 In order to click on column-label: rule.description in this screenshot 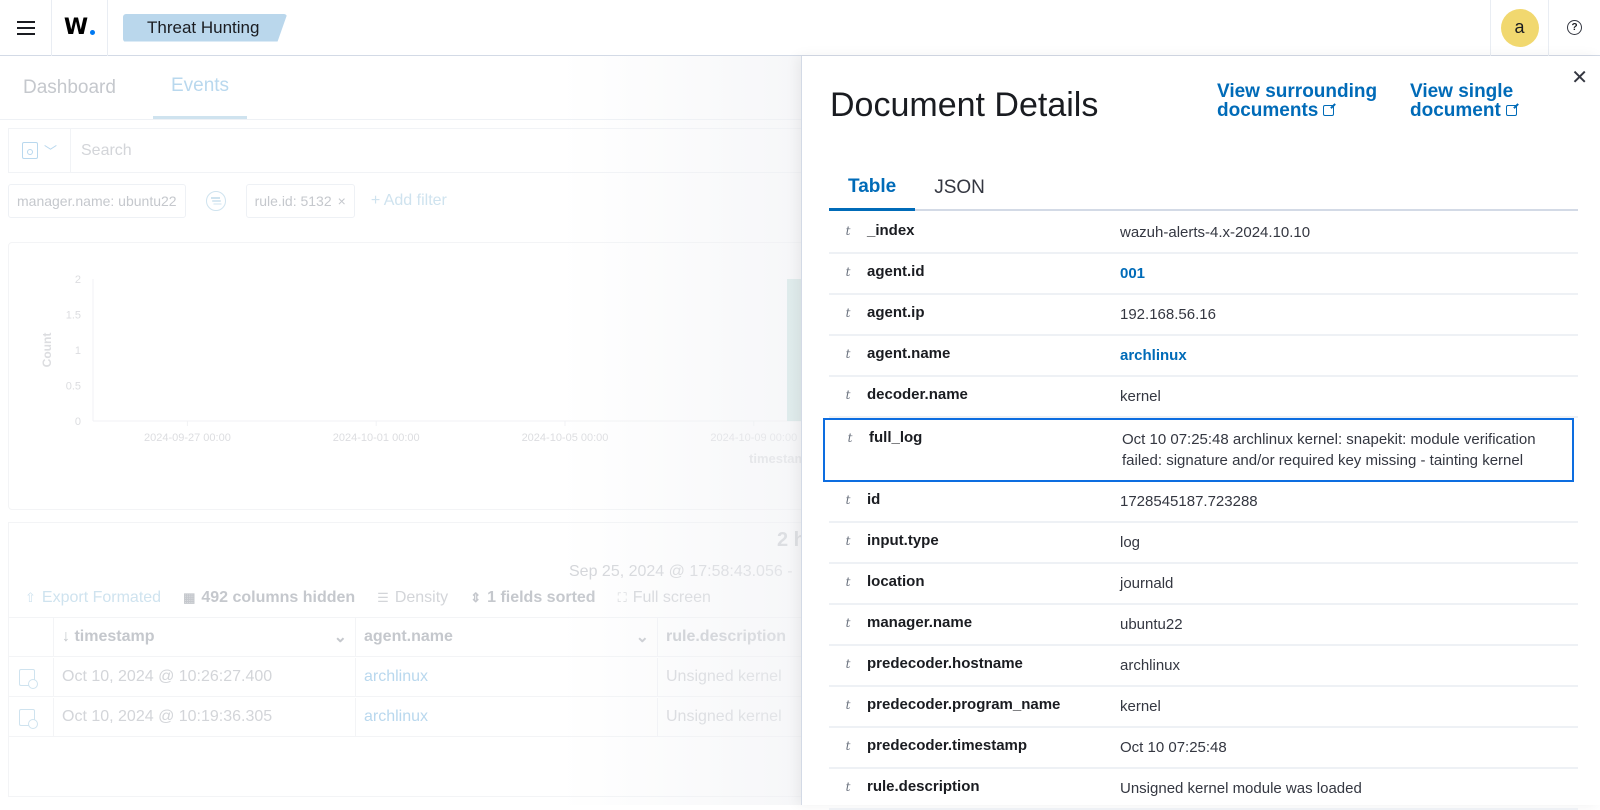, I will do `click(726, 636)`.